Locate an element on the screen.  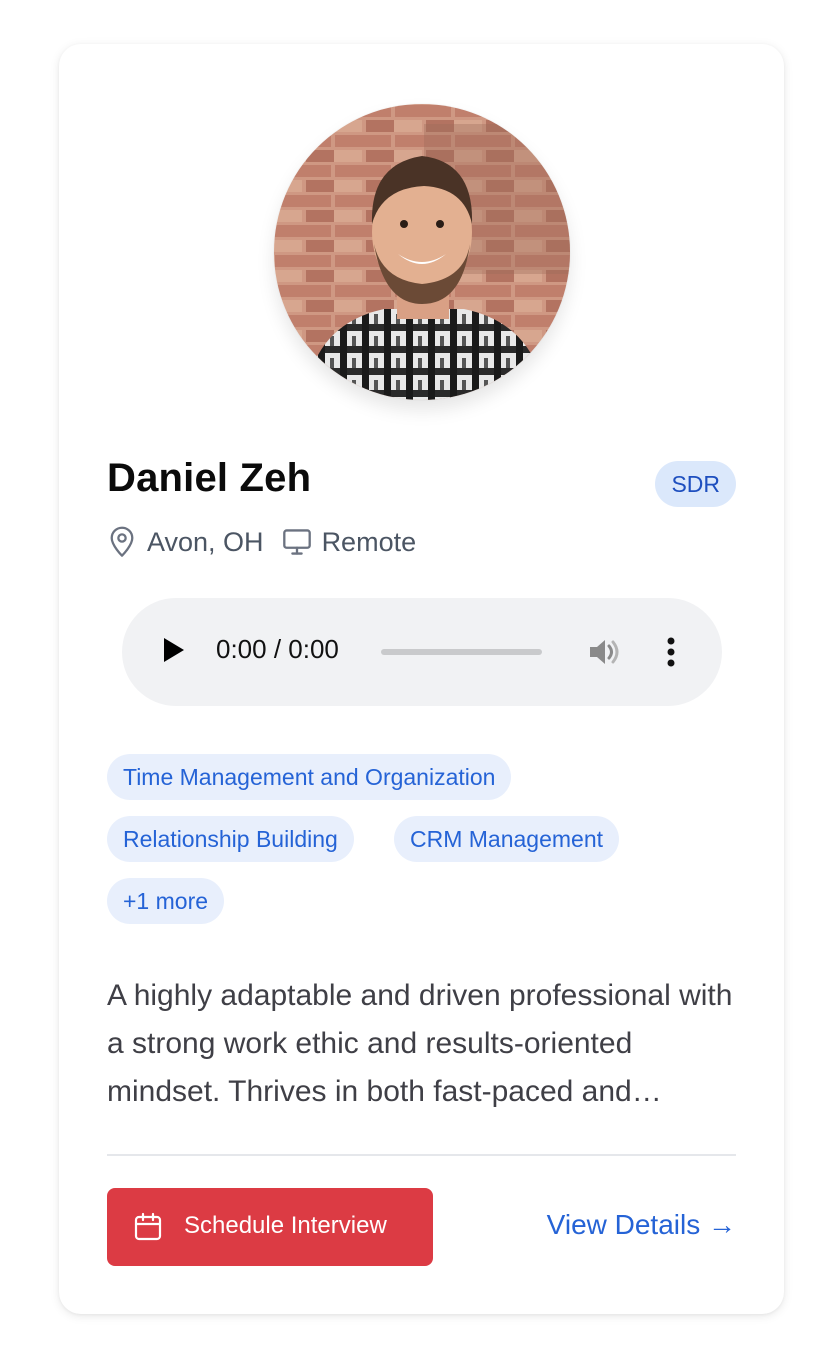
candidate-name: Daniel Zeh is located at coordinates (209, 478).